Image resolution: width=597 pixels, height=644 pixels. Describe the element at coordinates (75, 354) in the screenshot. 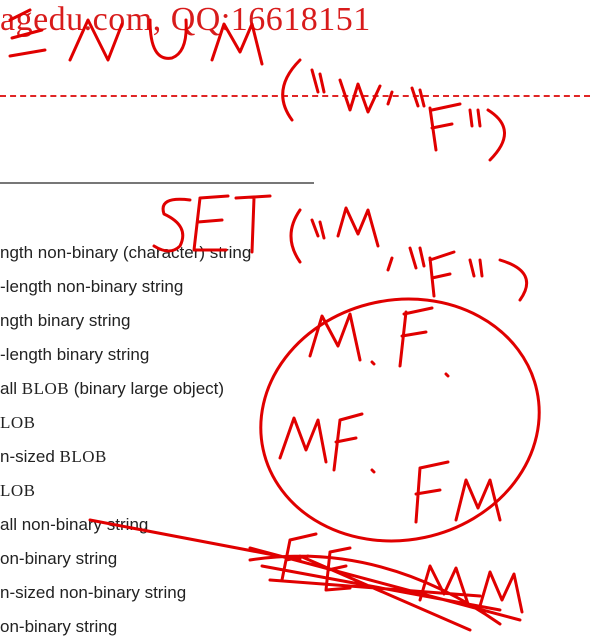

I see `list-item: -length binary string` at that location.